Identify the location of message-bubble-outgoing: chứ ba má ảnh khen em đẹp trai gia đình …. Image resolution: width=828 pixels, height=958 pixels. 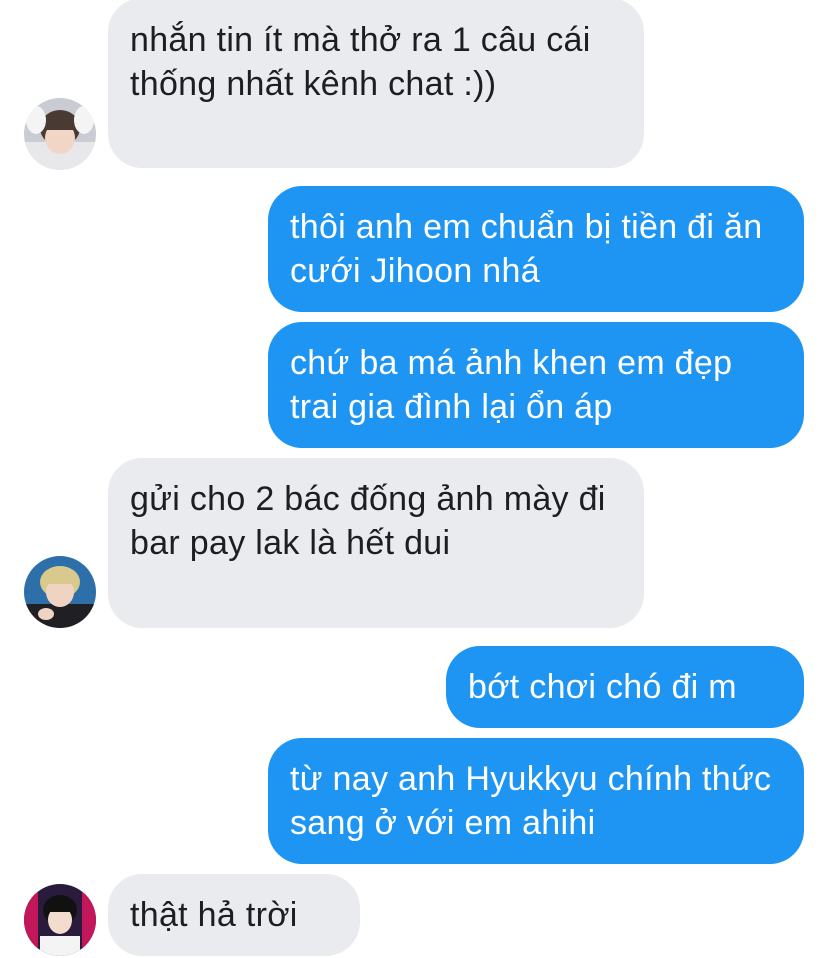
(536, 385).